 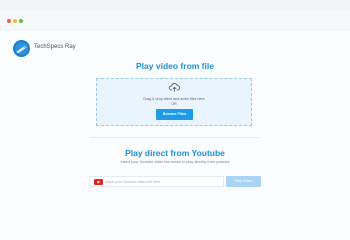 What do you see at coordinates (21, 21) in the screenshot?
I see `maximize-window-button` at bounding box center [21, 21].